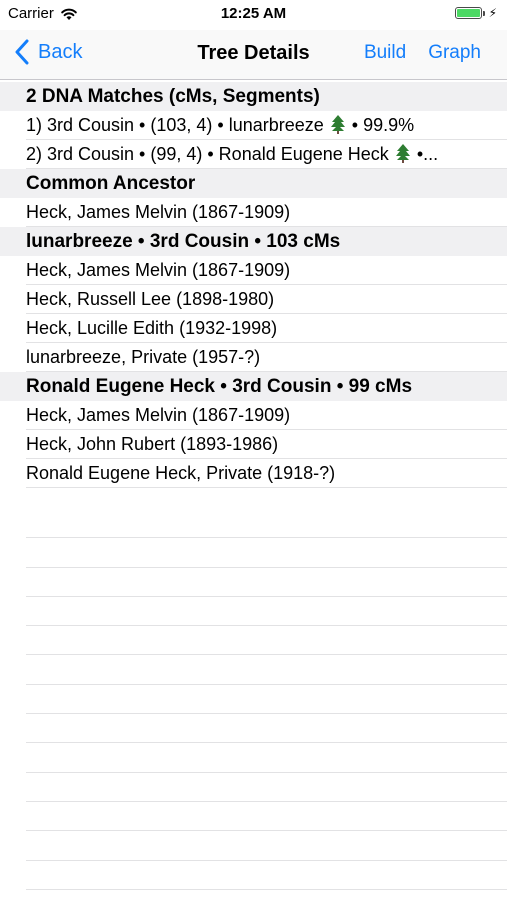 The width and height of the screenshot is (507, 900). I want to click on nav-actions: Build Graph, so click(422, 53).